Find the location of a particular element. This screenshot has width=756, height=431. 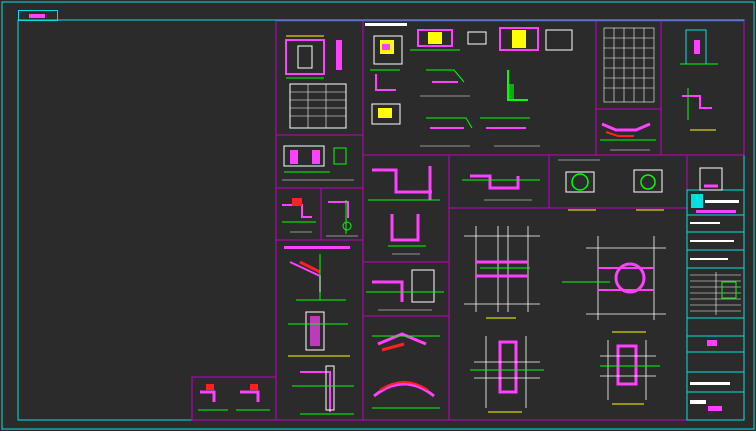

detail-d1 is located at coordinates (629, 65).